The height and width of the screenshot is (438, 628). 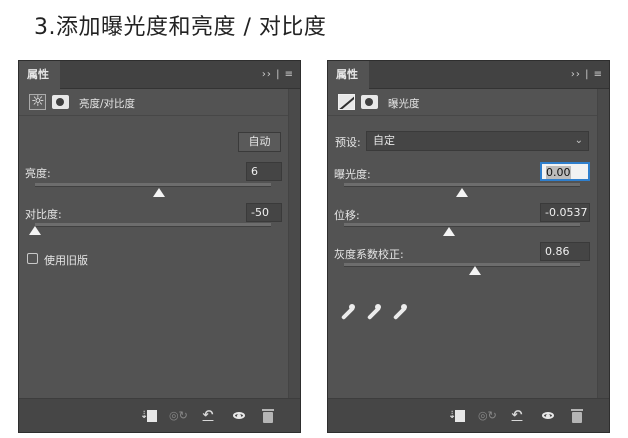 I want to click on black-point-eyedropper-icon, so click(x=348, y=314).